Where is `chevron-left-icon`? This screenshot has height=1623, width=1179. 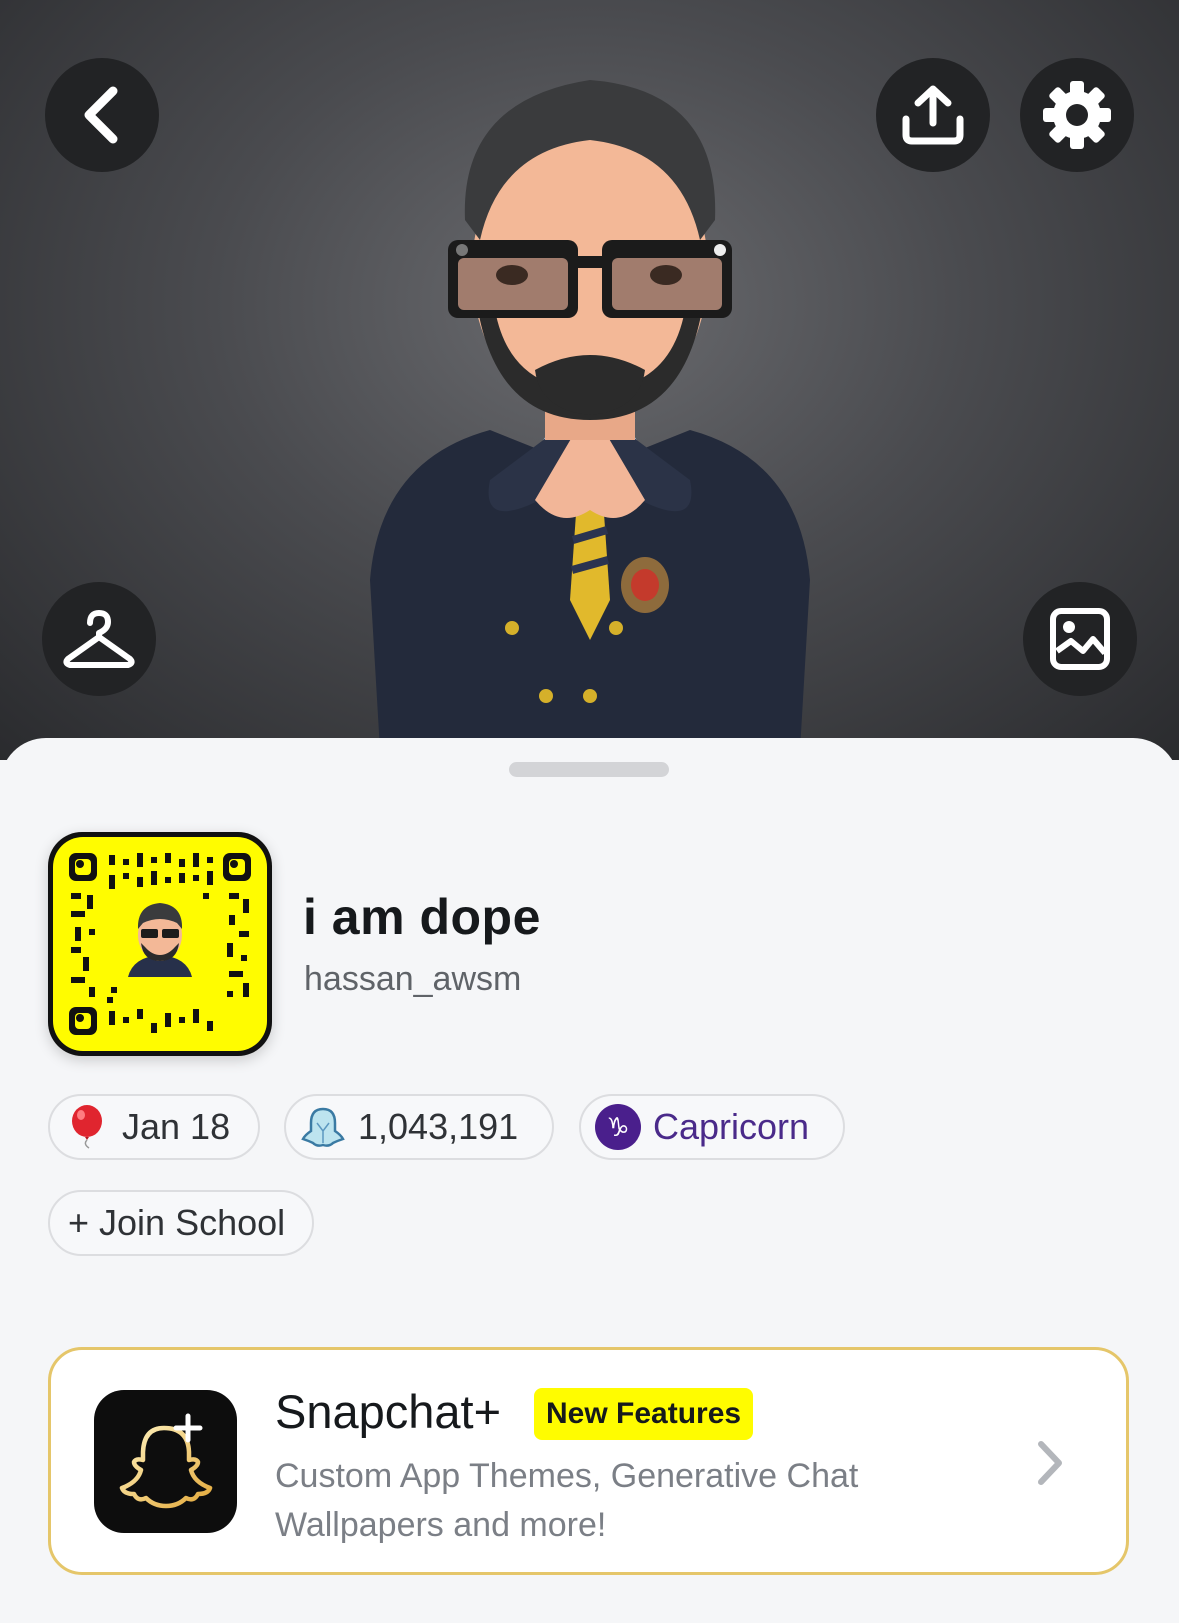
chevron-left-icon is located at coordinates (101, 115).